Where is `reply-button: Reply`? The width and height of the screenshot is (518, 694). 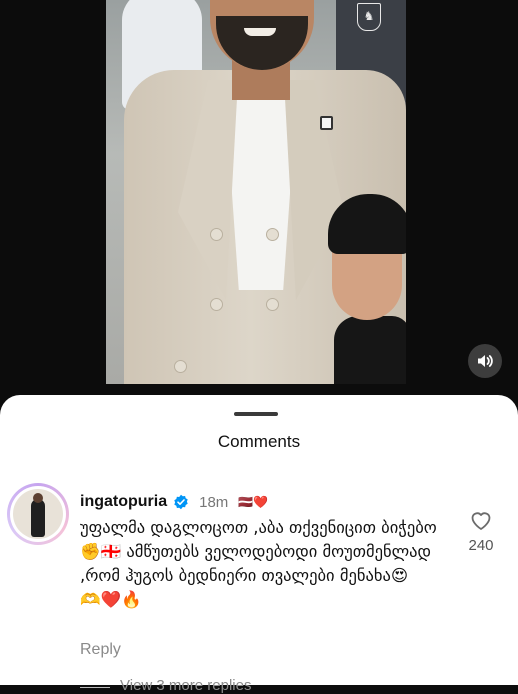
reply-button: Reply is located at coordinates (100, 650).